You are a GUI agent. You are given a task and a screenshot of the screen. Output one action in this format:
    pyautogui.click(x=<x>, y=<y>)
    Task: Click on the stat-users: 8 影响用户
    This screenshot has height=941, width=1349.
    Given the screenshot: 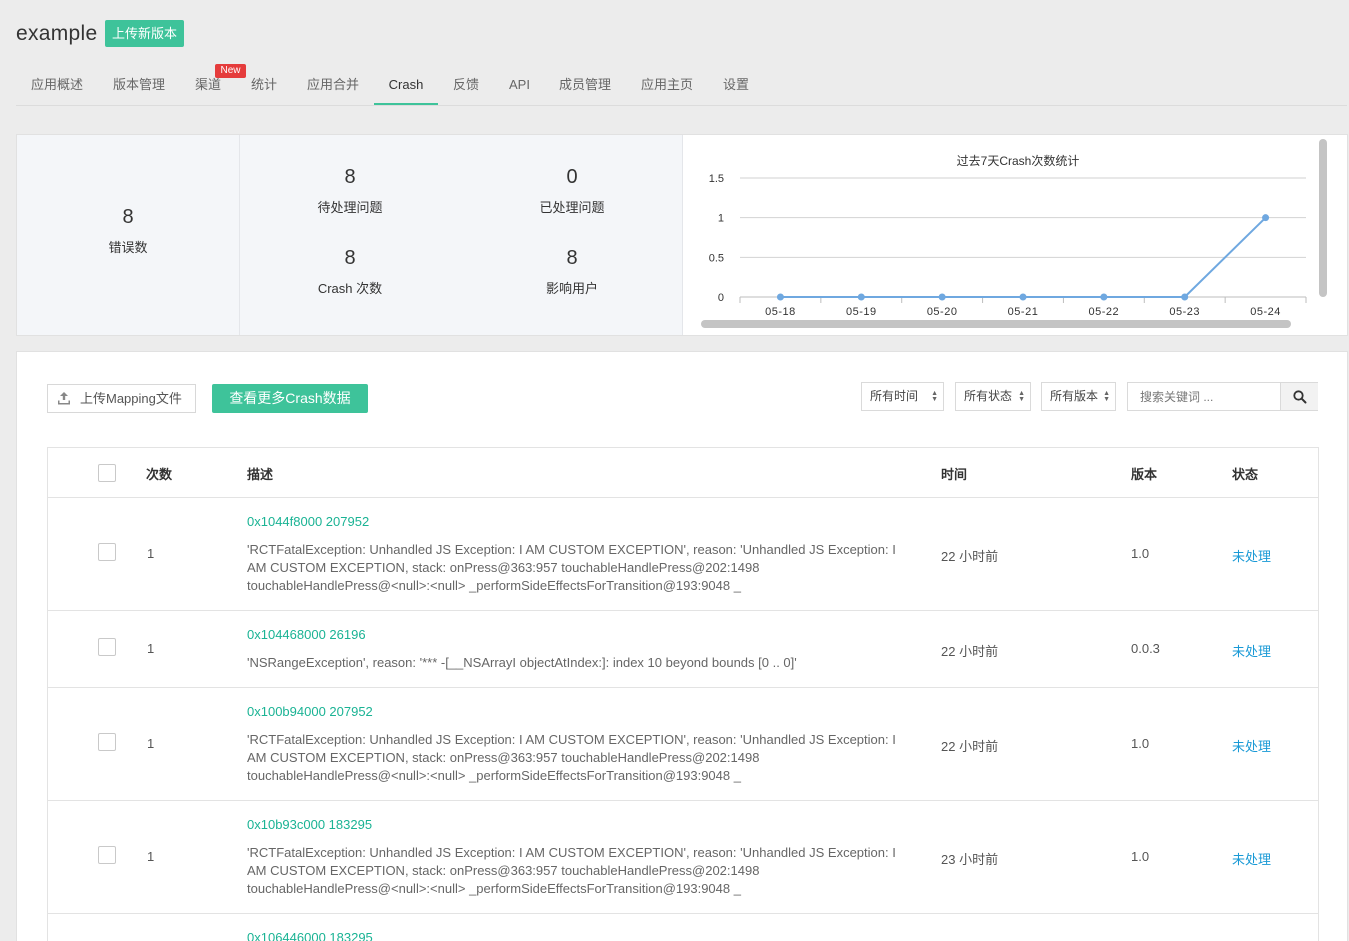 What is the action you would take?
    pyautogui.click(x=572, y=271)
    